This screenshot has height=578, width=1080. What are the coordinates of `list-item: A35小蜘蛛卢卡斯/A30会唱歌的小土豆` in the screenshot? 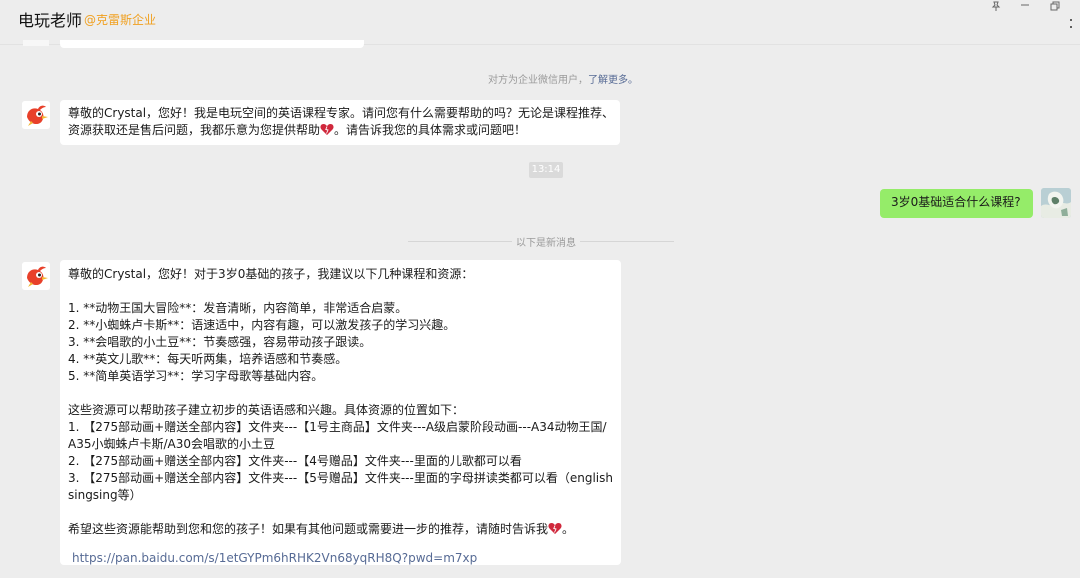 It's located at (172, 444).